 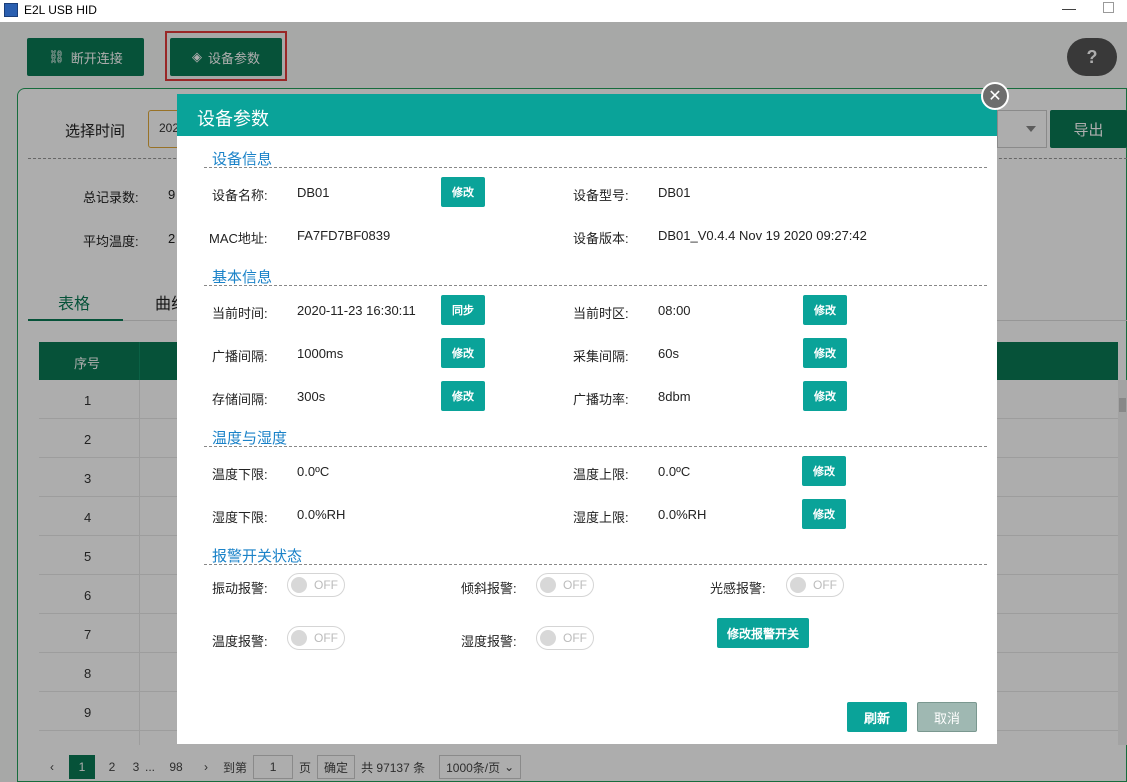 What do you see at coordinates (1069, 8) in the screenshot?
I see `minimize-icon: —` at bounding box center [1069, 8].